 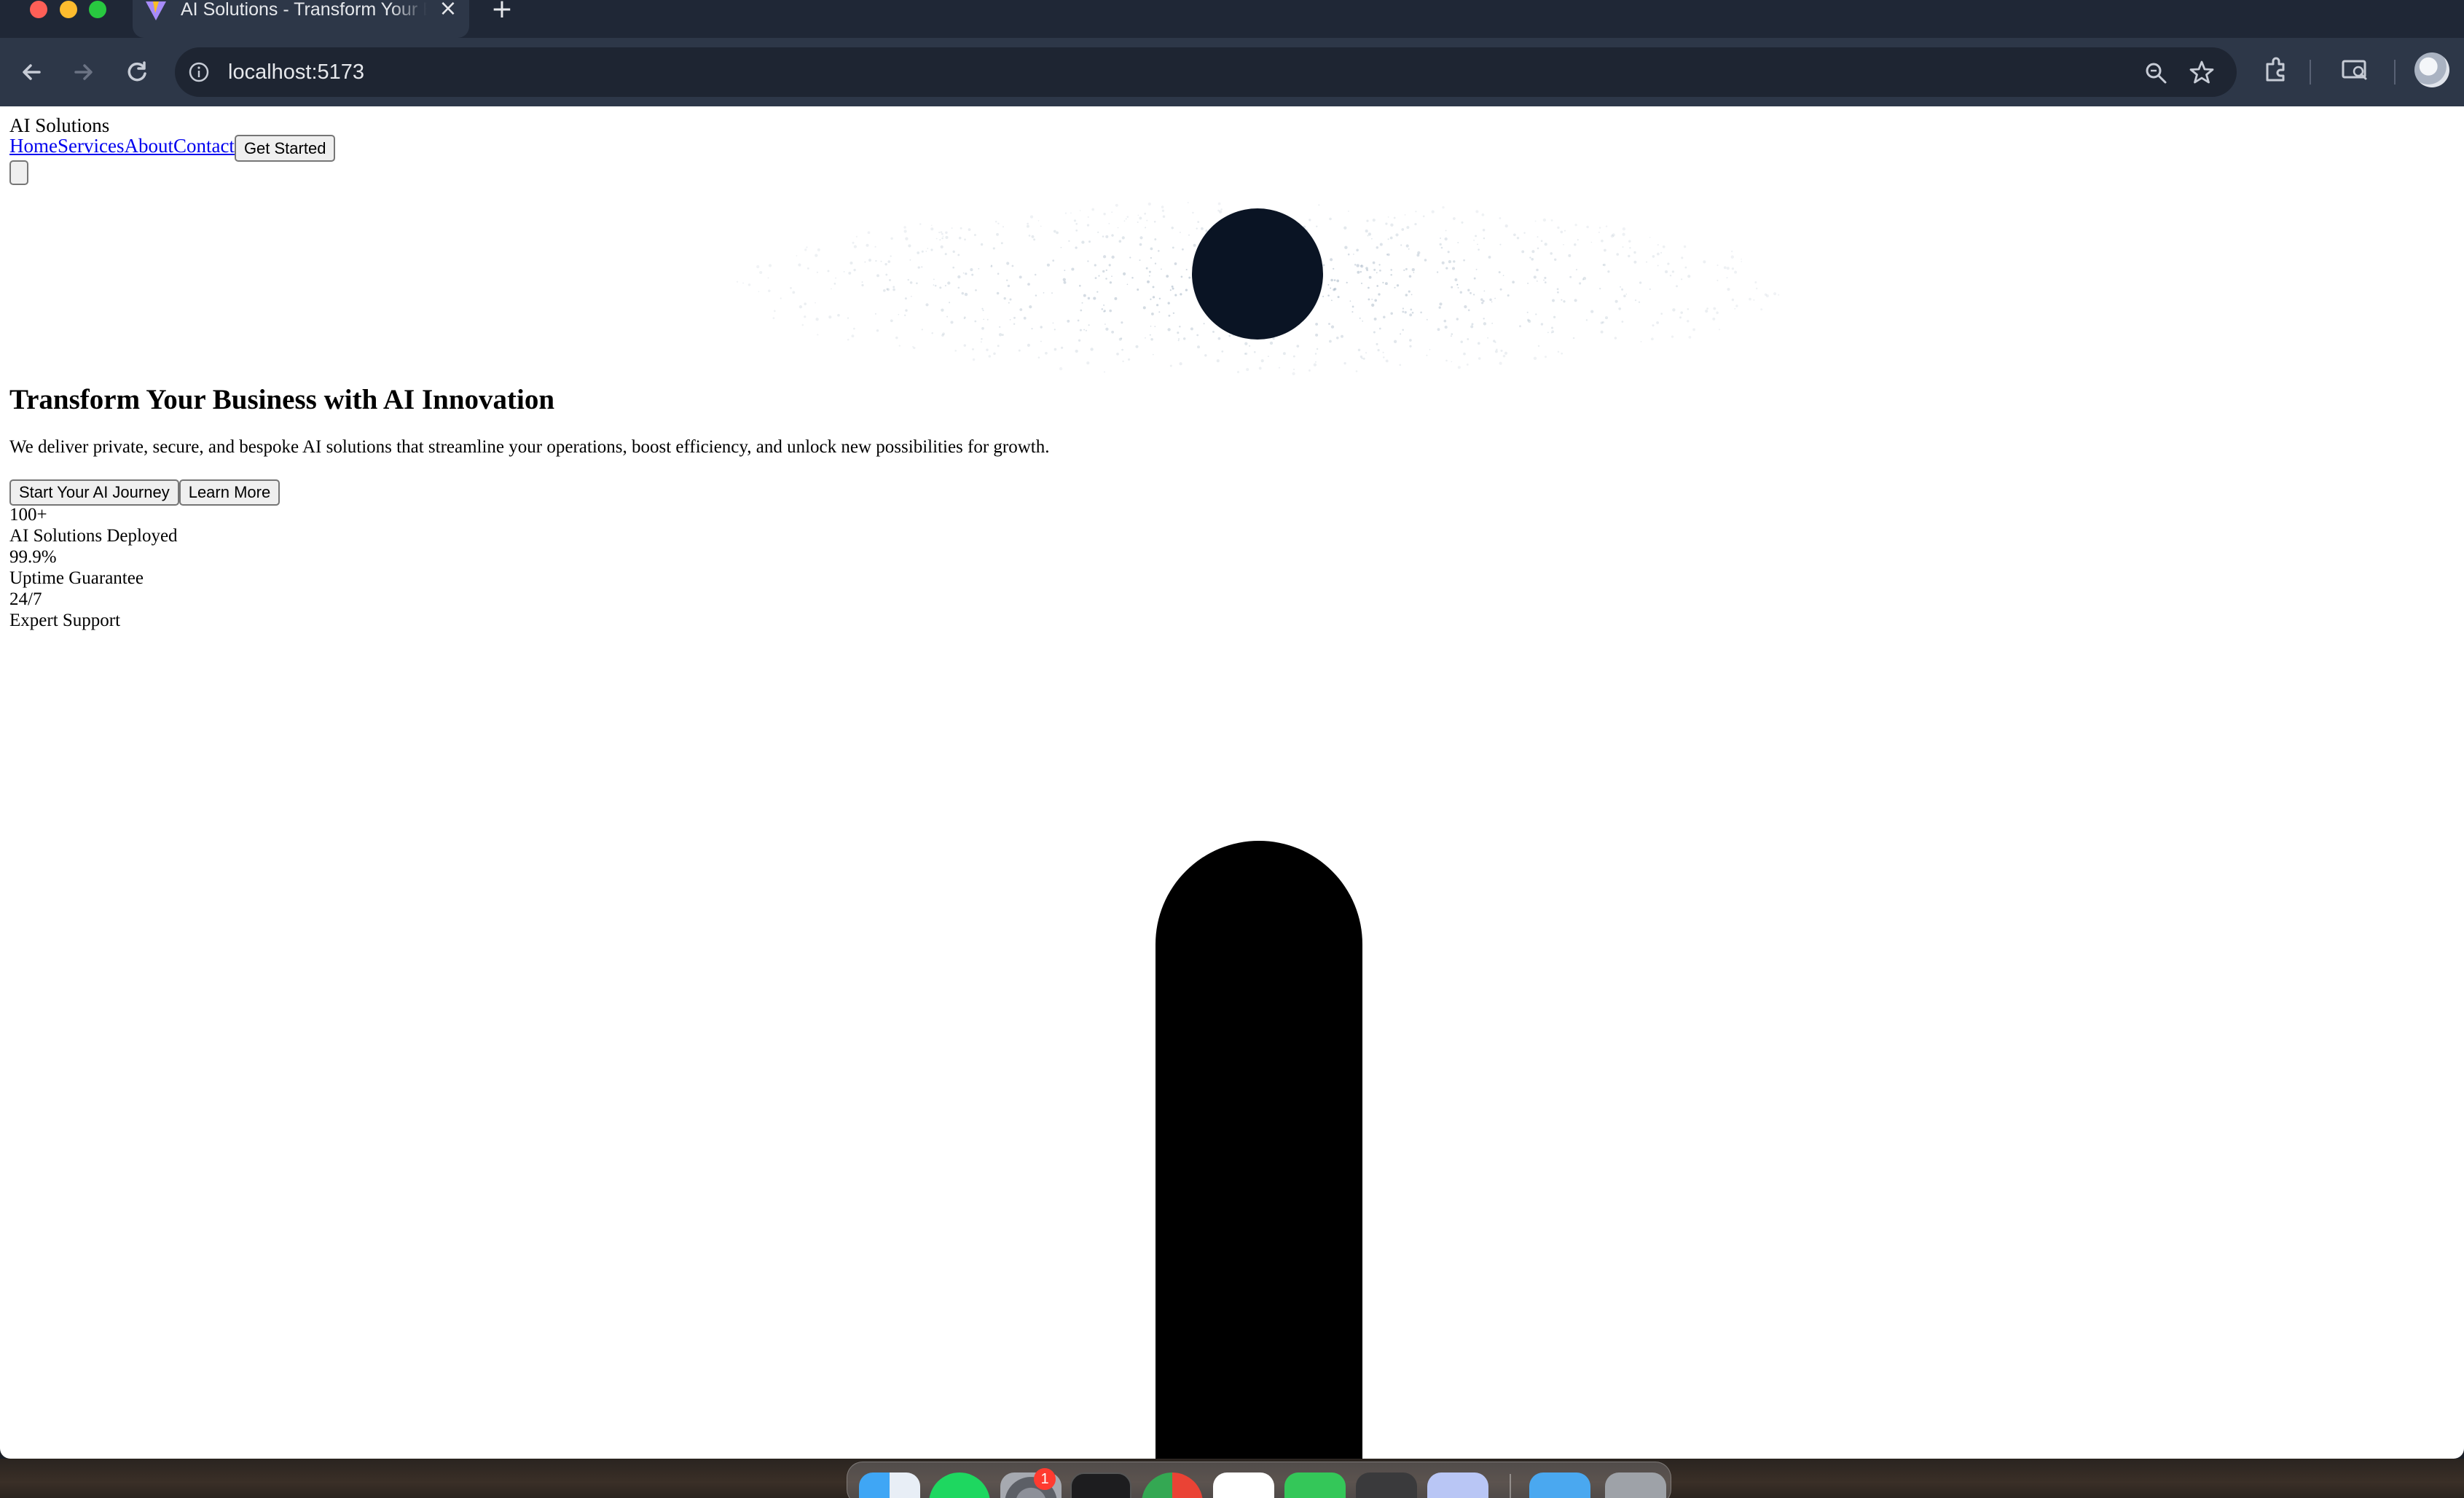 What do you see at coordinates (1560, 1485) in the screenshot?
I see `folder-icon` at bounding box center [1560, 1485].